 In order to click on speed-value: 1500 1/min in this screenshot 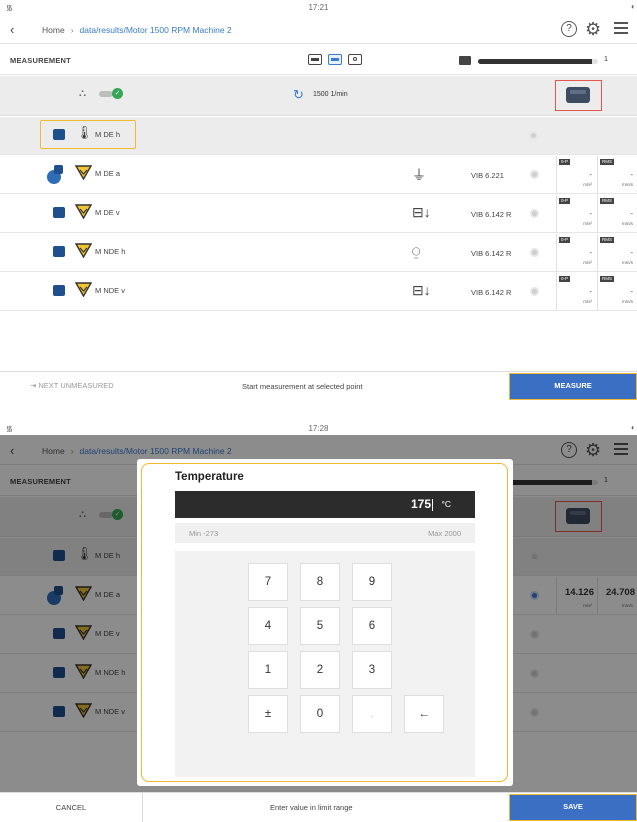, I will do `click(330, 94)`.